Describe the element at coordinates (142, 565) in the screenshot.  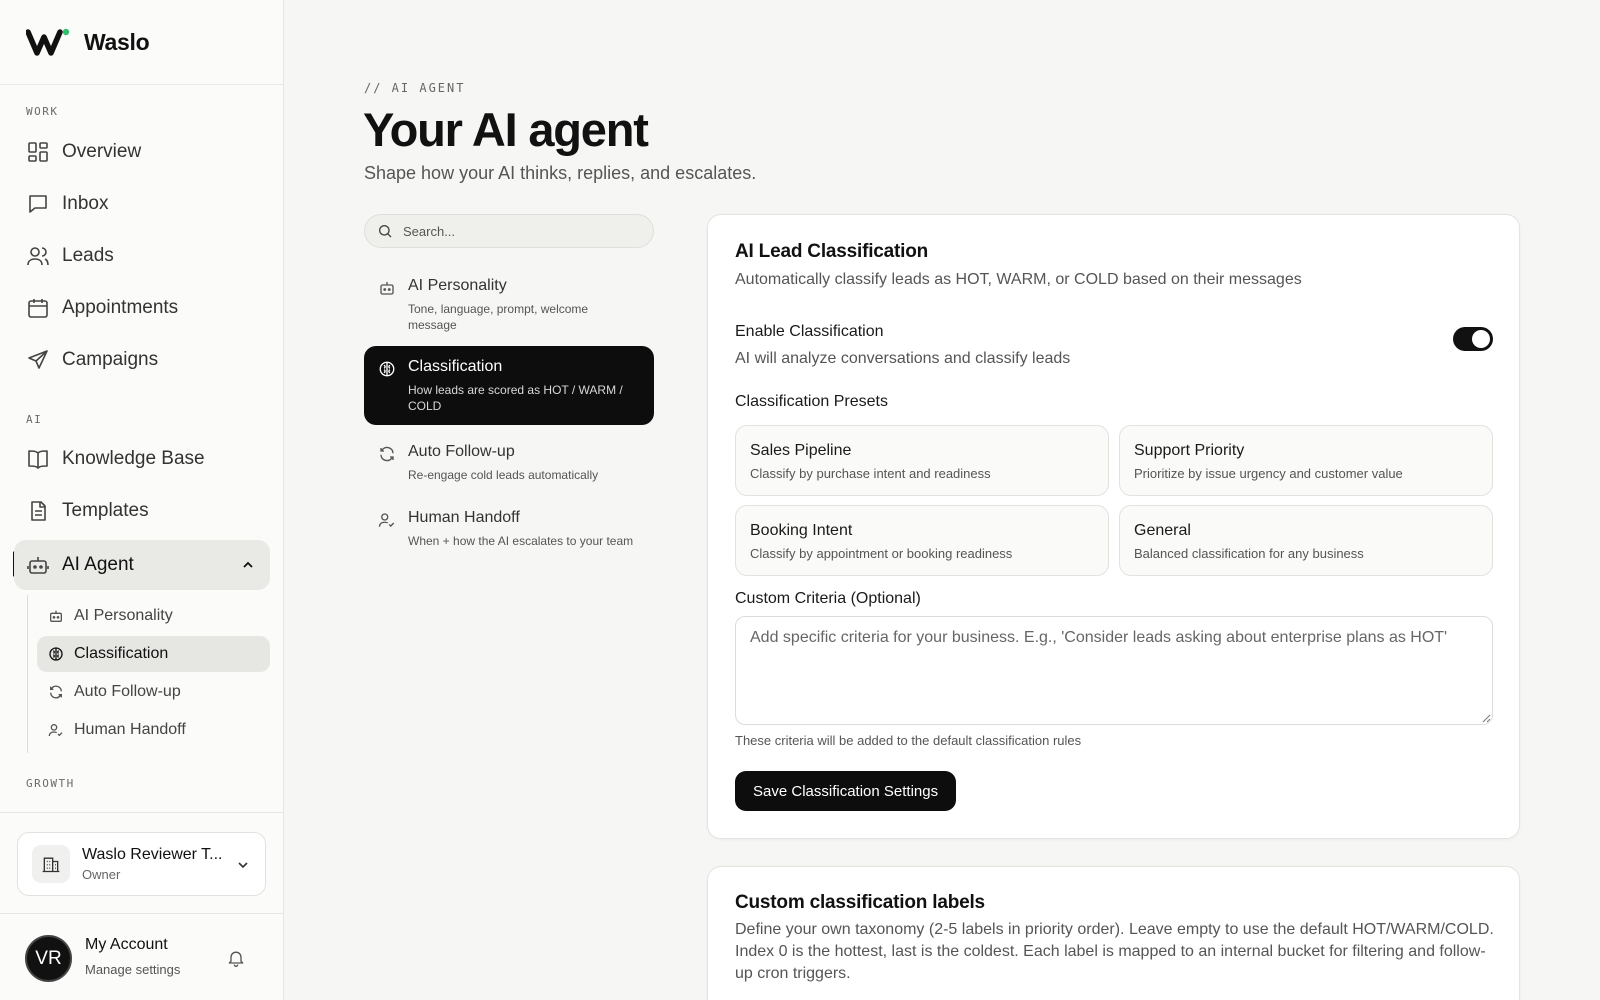
I see `sidebar-item-ai-agent: AI Agent` at that location.